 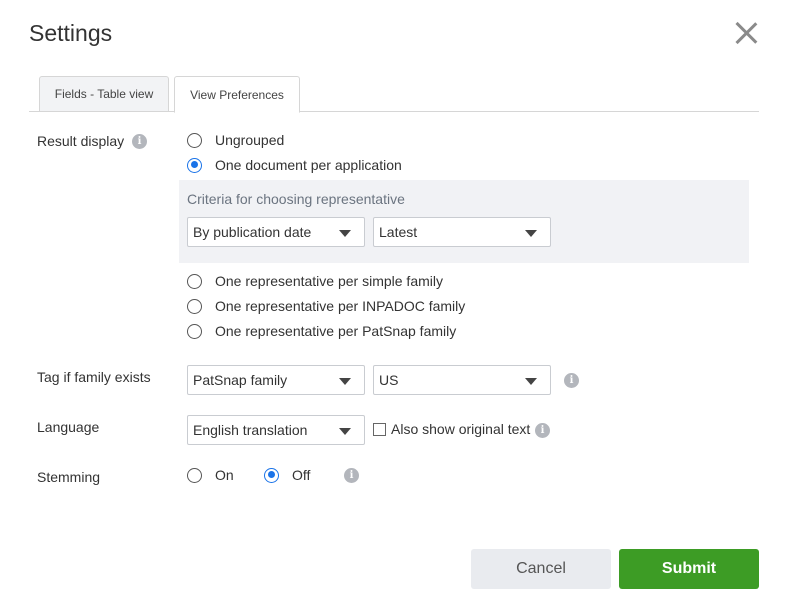 I want to click on country-select: US, so click(x=462, y=380).